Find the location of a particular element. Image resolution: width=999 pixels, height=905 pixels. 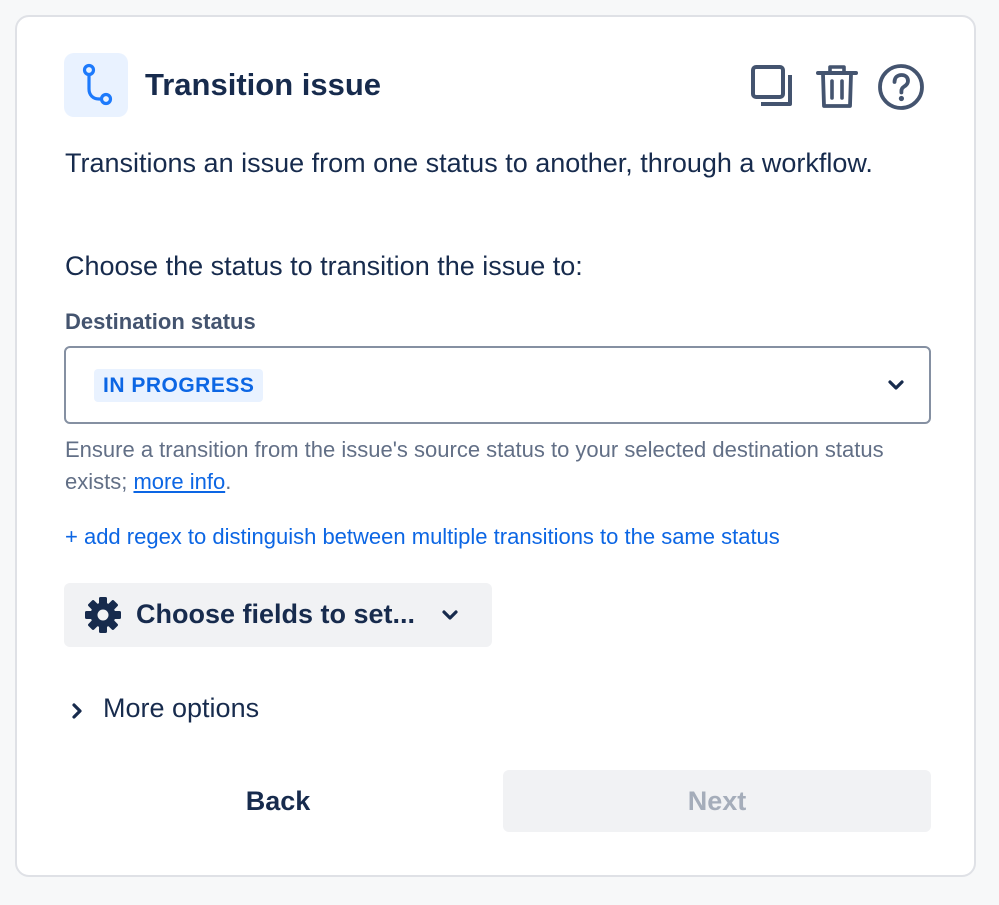

delete-button is located at coordinates (837, 87).